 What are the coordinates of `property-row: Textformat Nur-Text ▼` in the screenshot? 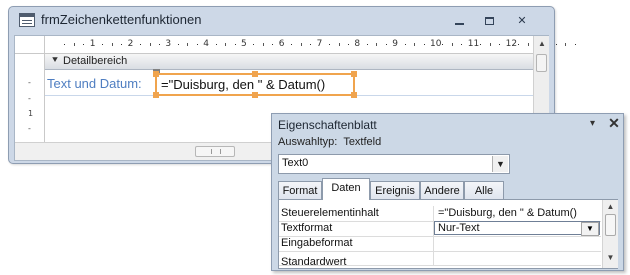 It's located at (440, 229).